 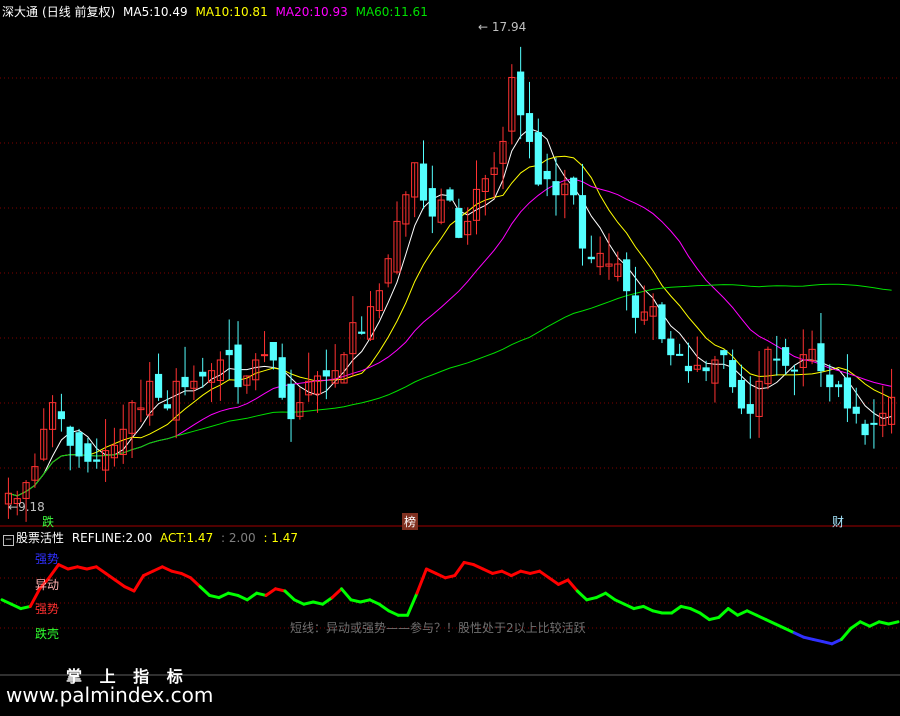 I want to click on label-anomaly: 异动, so click(x=47, y=585).